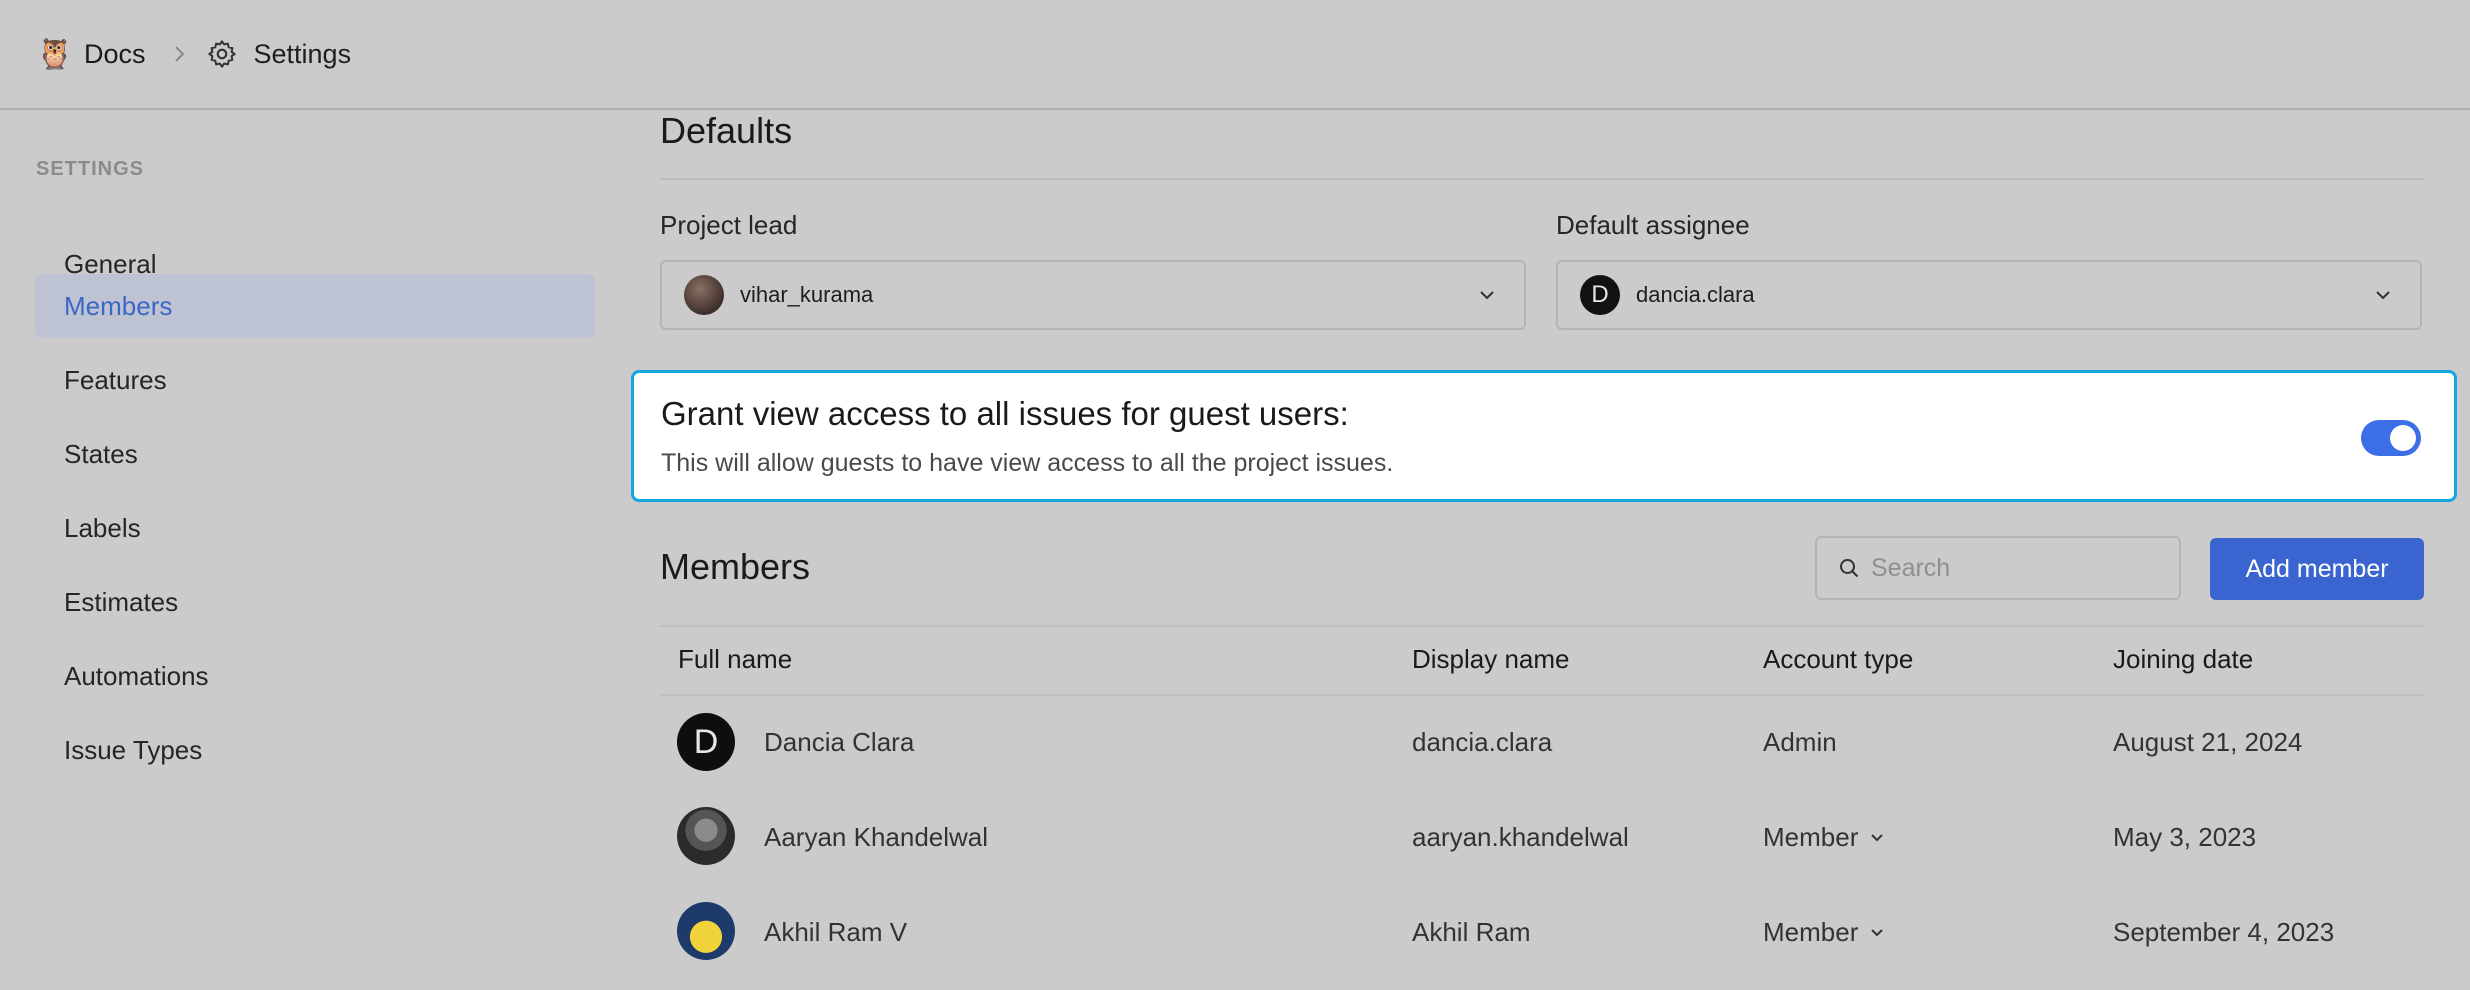  I want to click on gear-icon, so click(221, 54).